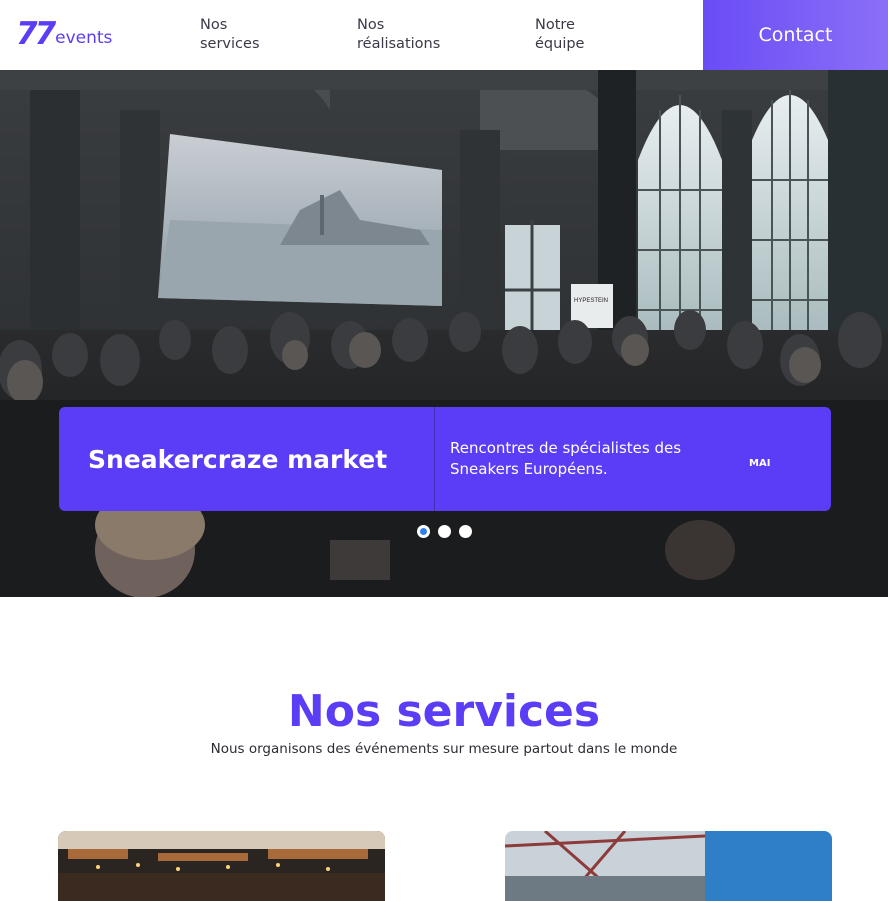  What do you see at coordinates (591, 301) in the screenshot?
I see `hypestein-sign: HYPESTEIN` at bounding box center [591, 301].